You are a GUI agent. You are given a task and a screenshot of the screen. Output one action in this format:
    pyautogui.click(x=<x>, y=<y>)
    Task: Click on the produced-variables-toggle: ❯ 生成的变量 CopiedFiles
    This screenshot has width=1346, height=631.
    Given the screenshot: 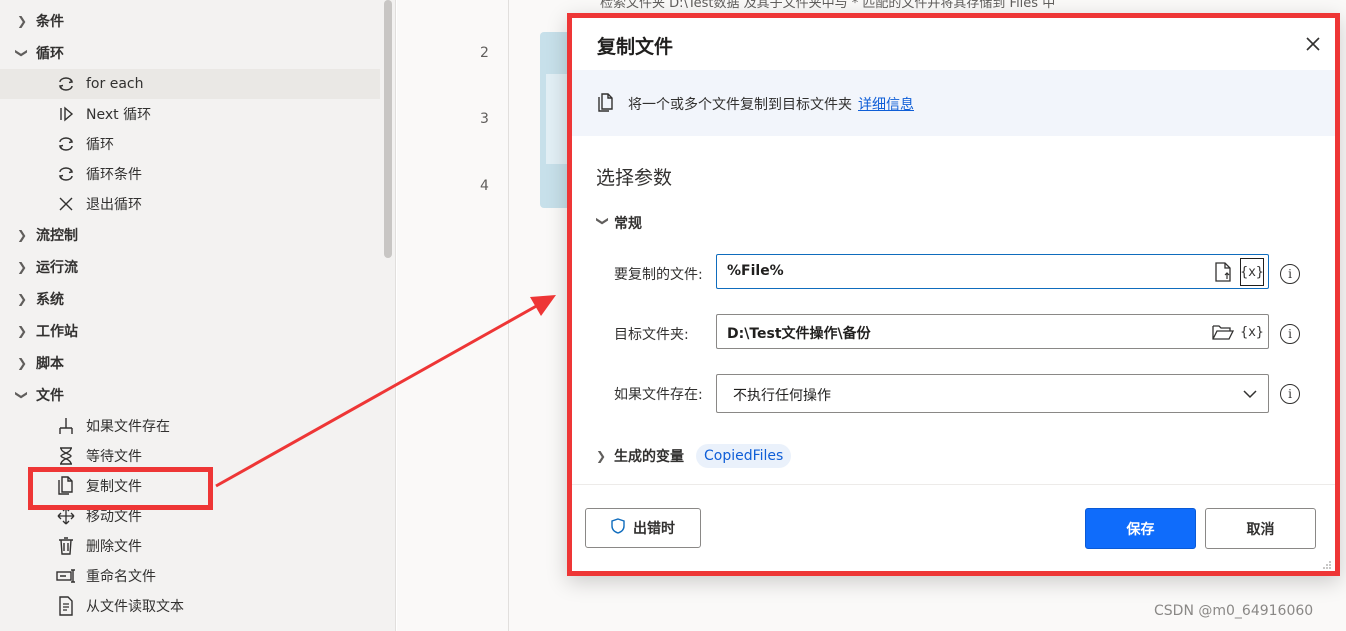 What is the action you would take?
    pyautogui.click(x=694, y=456)
    